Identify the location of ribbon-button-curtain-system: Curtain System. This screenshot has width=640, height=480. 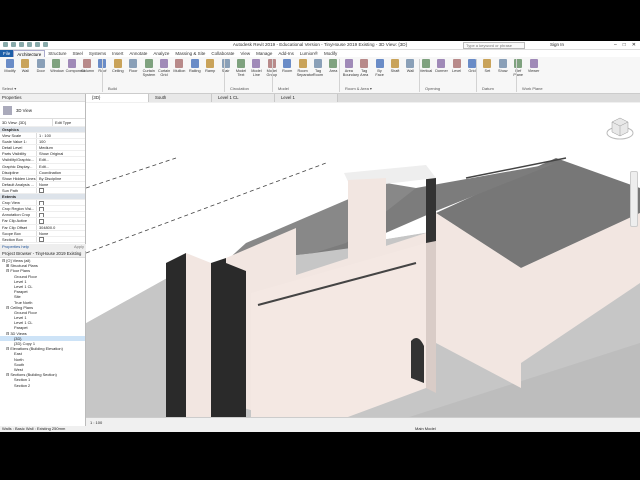
(149, 68).